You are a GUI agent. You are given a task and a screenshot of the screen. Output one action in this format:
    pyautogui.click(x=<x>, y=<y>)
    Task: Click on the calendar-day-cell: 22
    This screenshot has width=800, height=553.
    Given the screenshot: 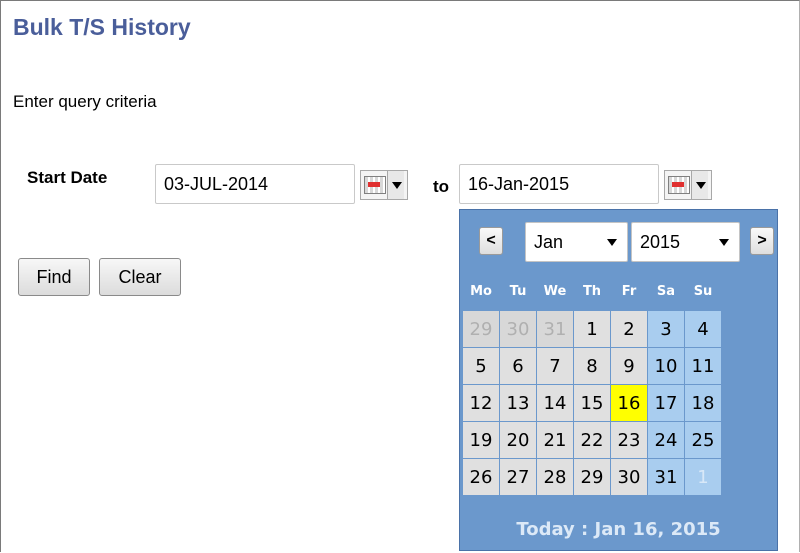 What is the action you would take?
    pyautogui.click(x=592, y=440)
    